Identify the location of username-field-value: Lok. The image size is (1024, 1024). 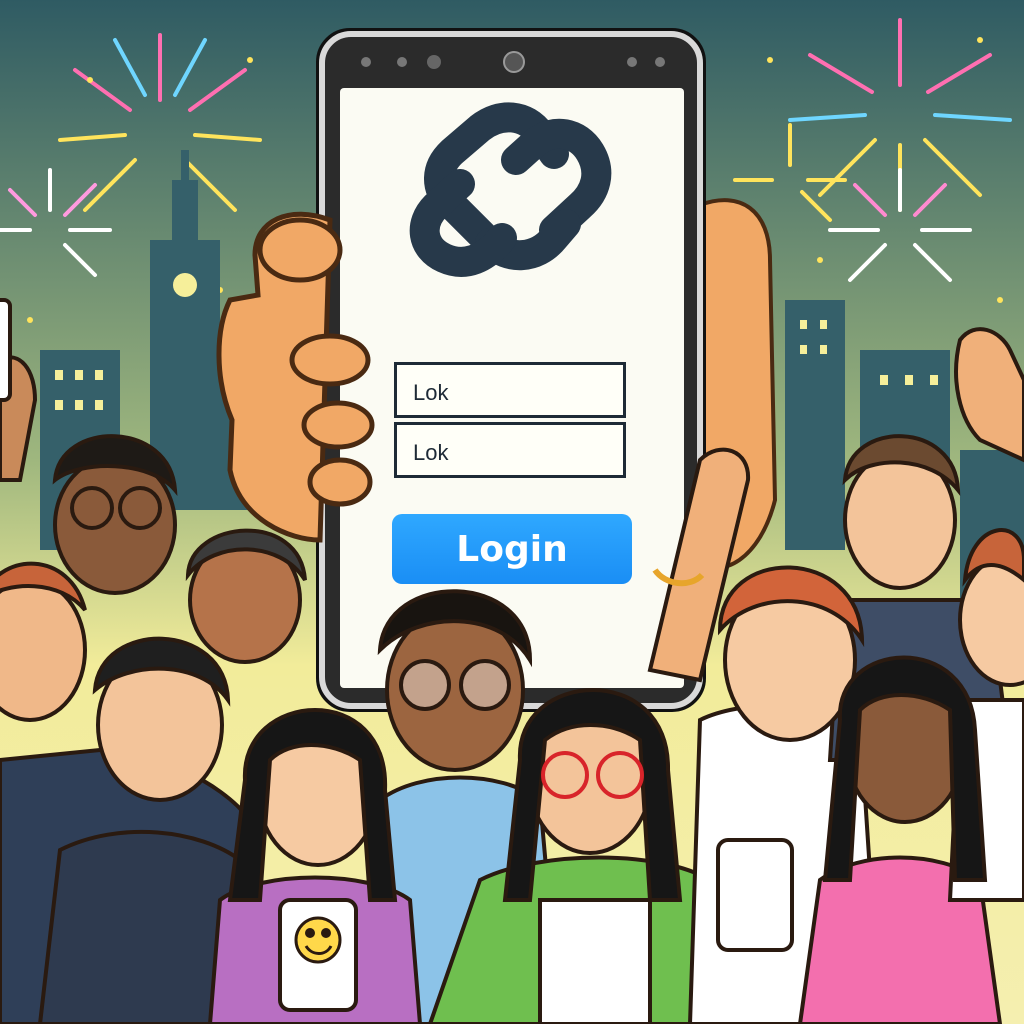
(431, 392).